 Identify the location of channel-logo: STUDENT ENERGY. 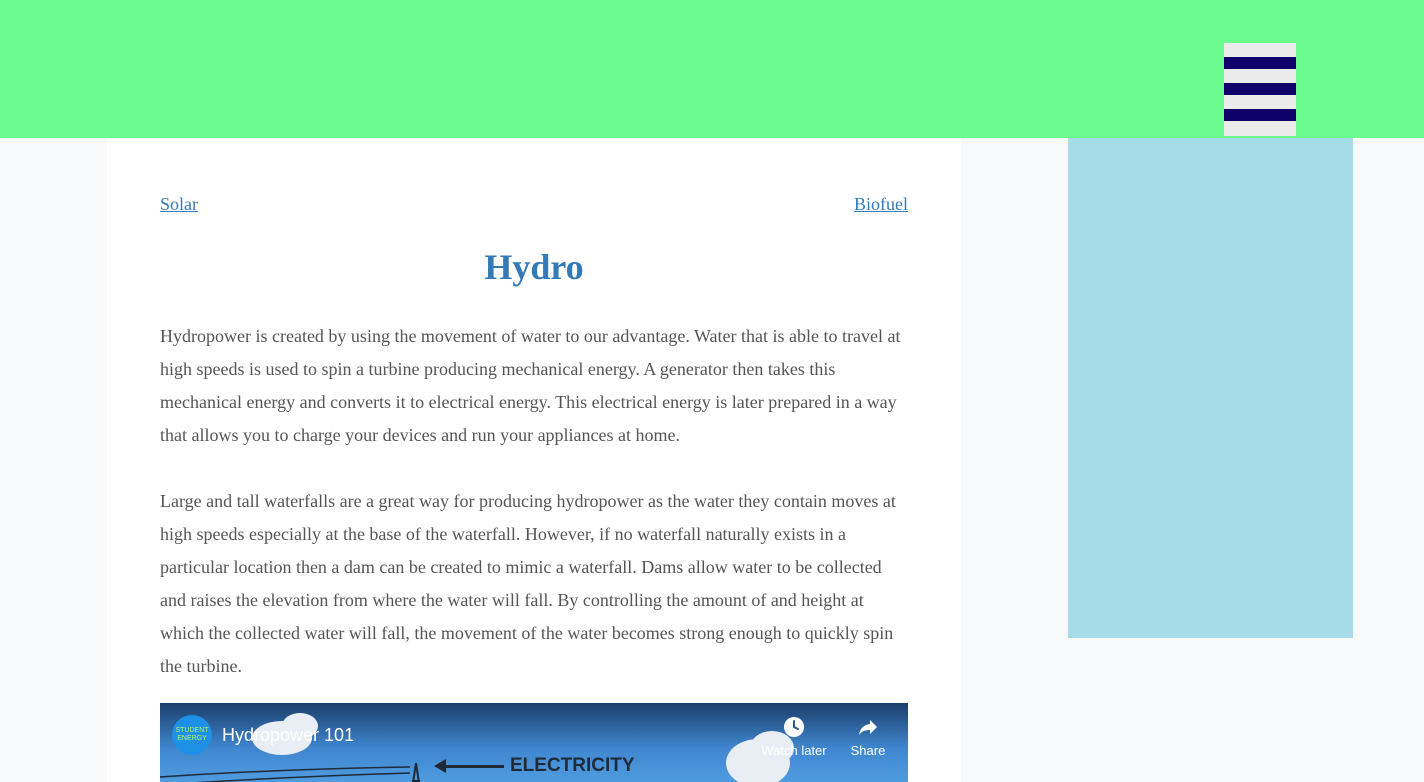
(192, 735).